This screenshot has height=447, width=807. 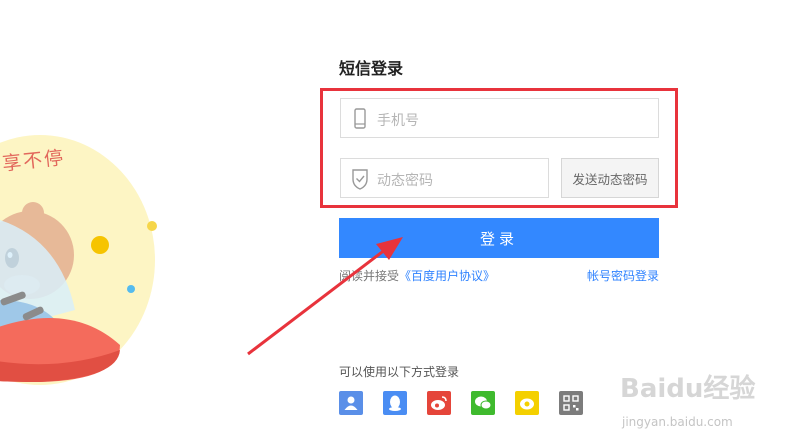 What do you see at coordinates (527, 403) in the screenshot?
I see `yy-icon` at bounding box center [527, 403].